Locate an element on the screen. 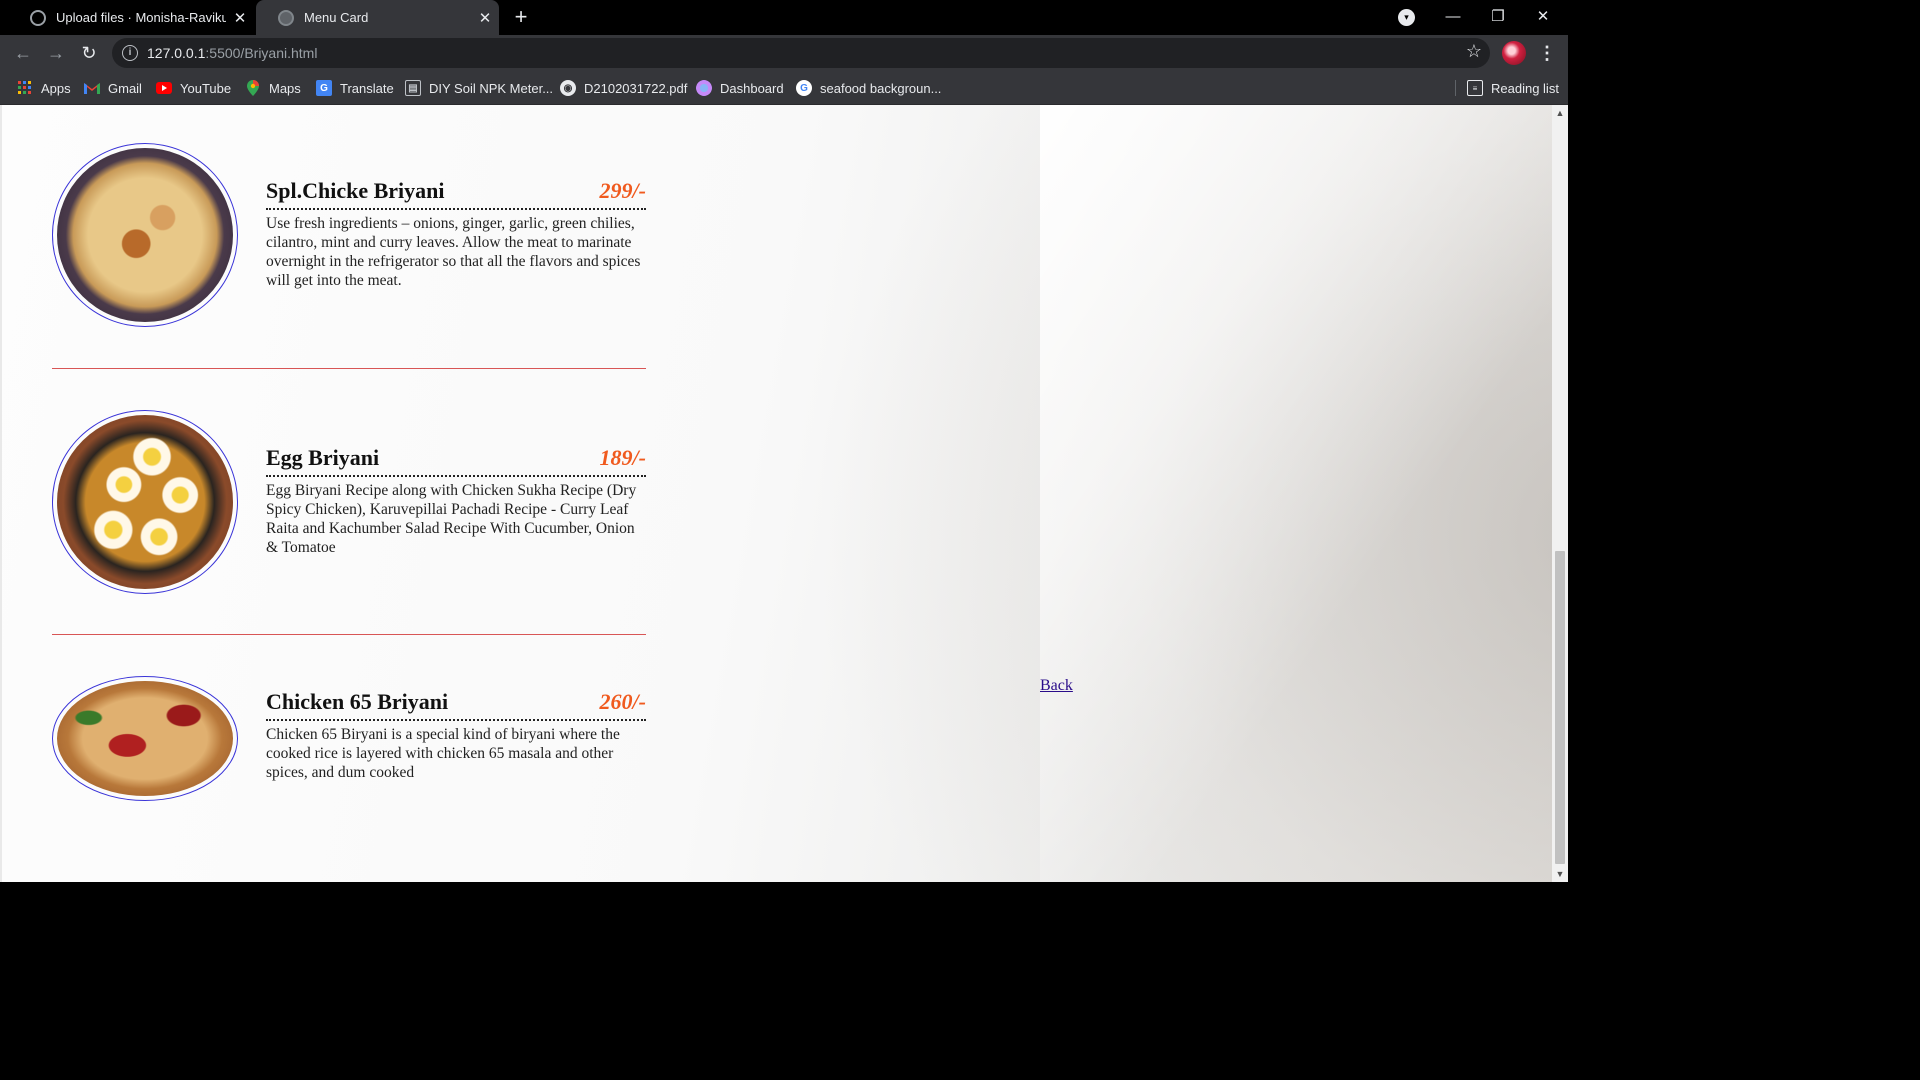 Image resolution: width=1920 pixels, height=1080 pixels. bookmark-pdf: ◉ D2102031722.pdf is located at coordinates (623, 88).